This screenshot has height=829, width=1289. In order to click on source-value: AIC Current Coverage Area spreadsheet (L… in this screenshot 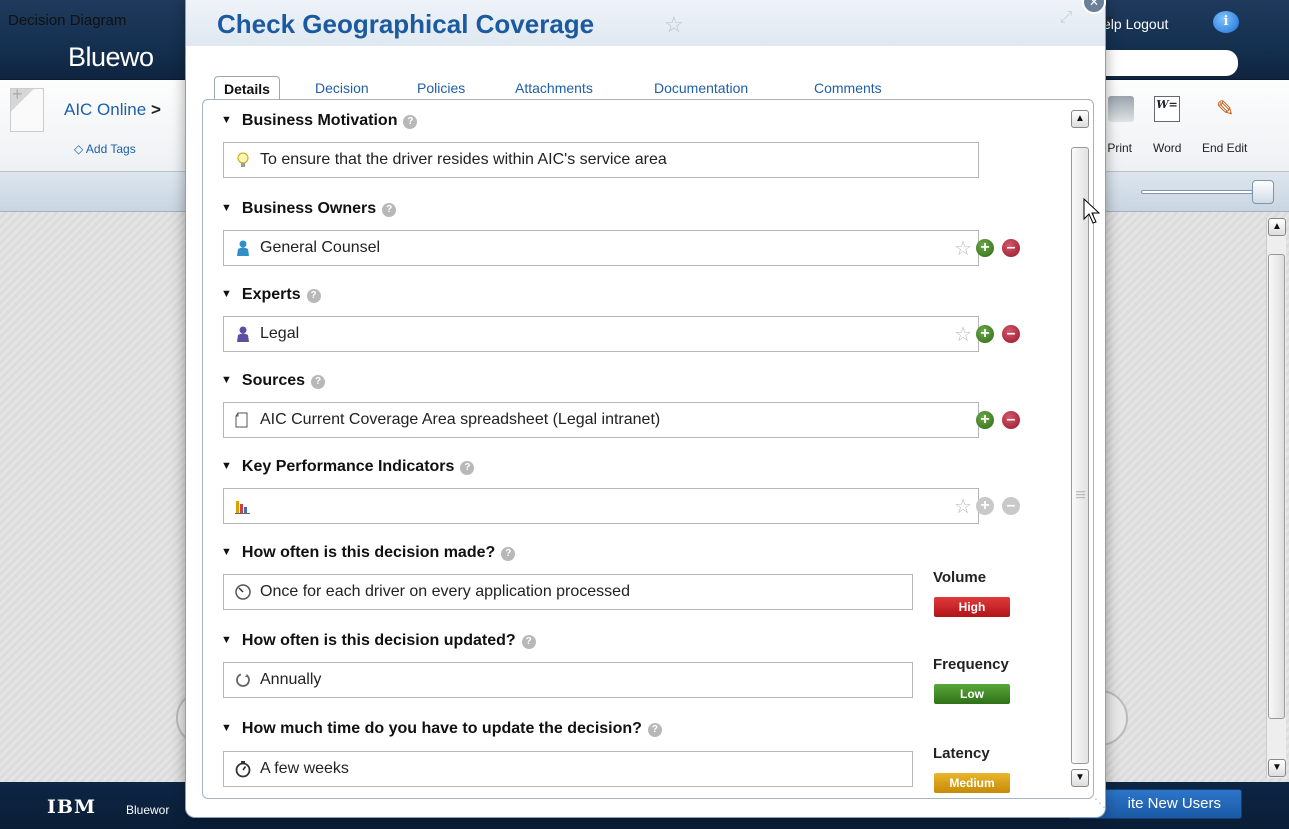, I will do `click(460, 419)`.